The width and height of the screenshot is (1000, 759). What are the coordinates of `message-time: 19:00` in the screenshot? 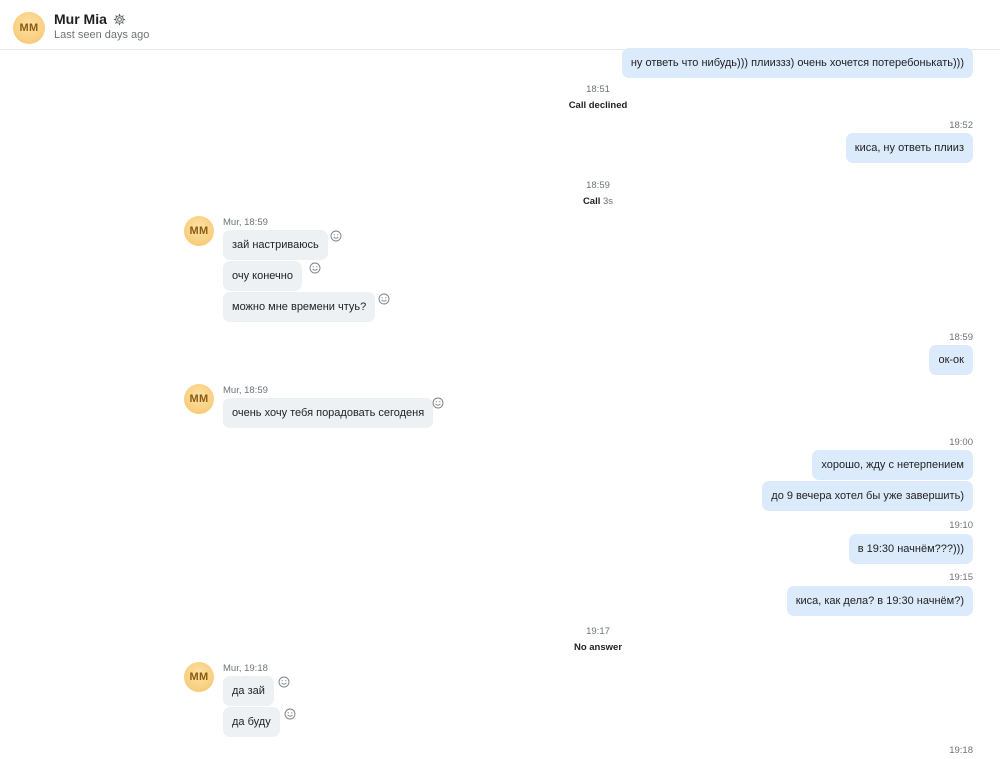 It's located at (961, 442).